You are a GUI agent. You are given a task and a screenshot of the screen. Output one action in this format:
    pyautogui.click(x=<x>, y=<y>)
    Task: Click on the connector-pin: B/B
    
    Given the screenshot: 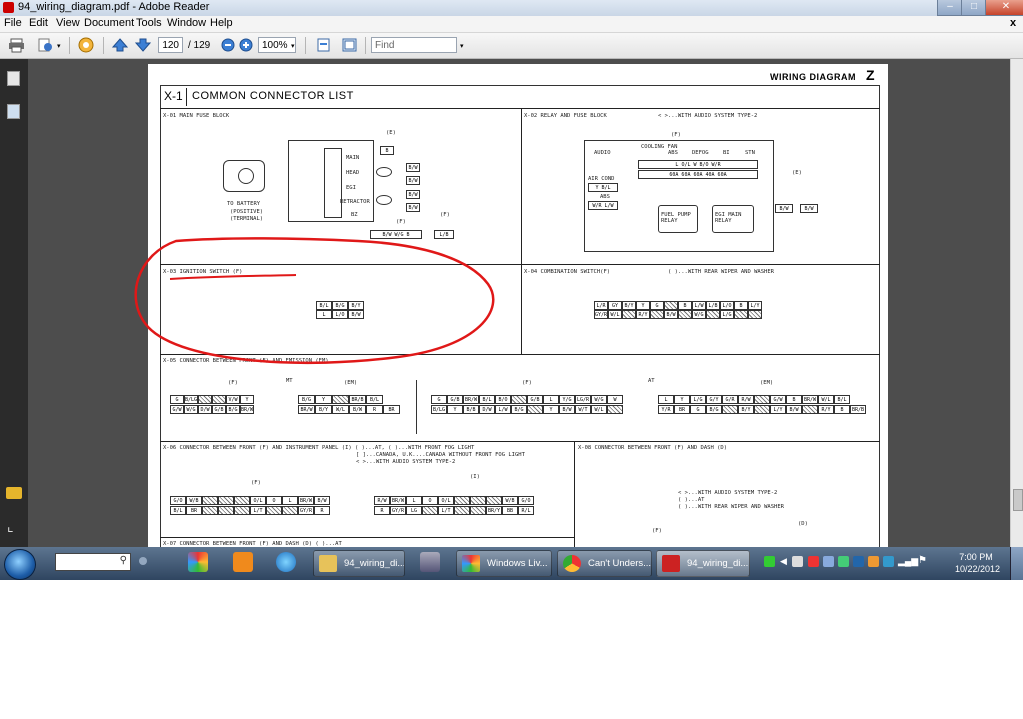 What is the action you would take?
    pyautogui.click(x=471, y=409)
    